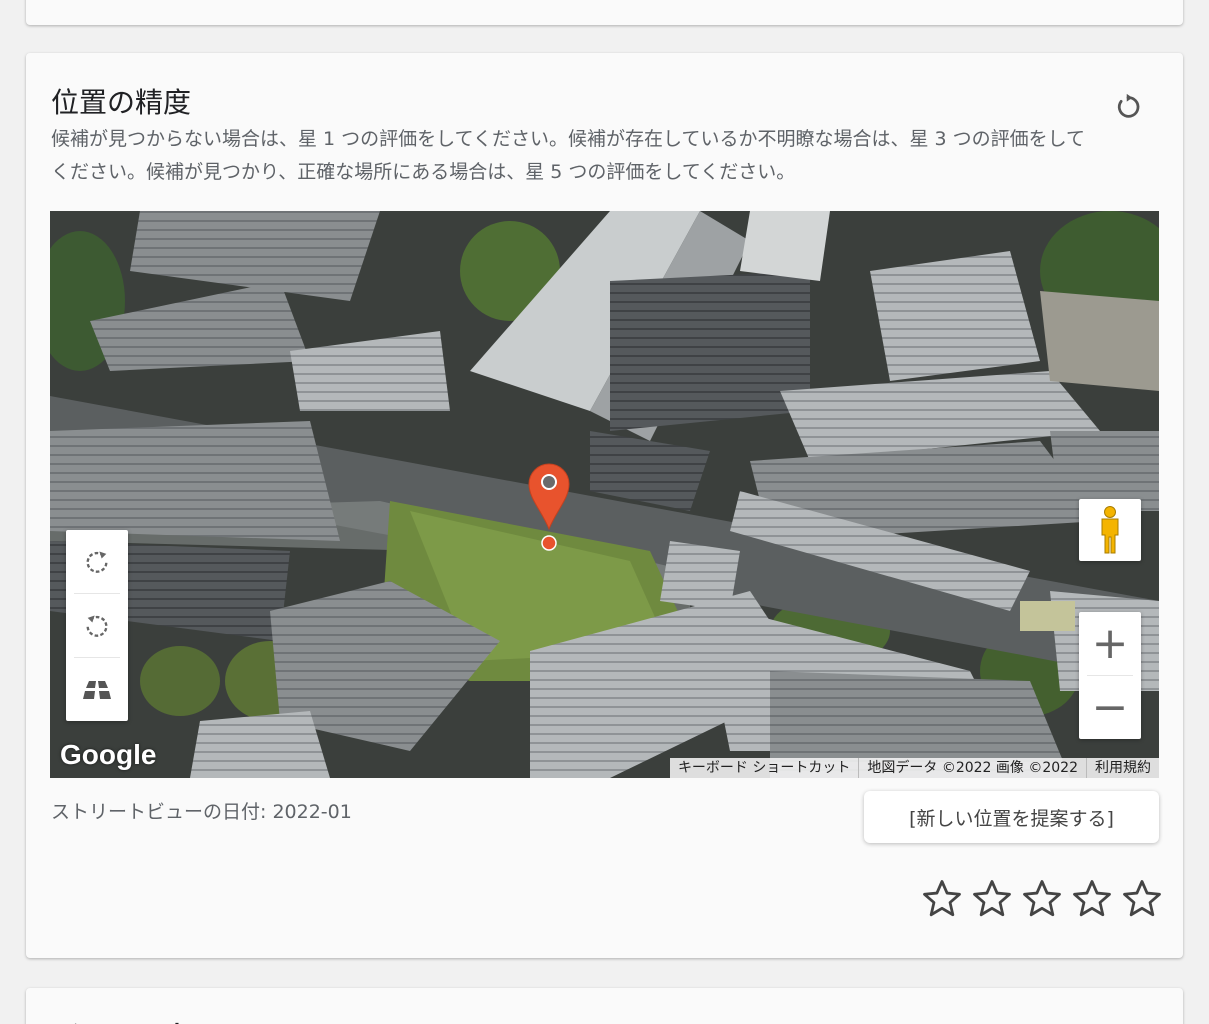 This screenshot has height=1024, width=1209. I want to click on rotate-counterclockwise-button, so click(97, 625).